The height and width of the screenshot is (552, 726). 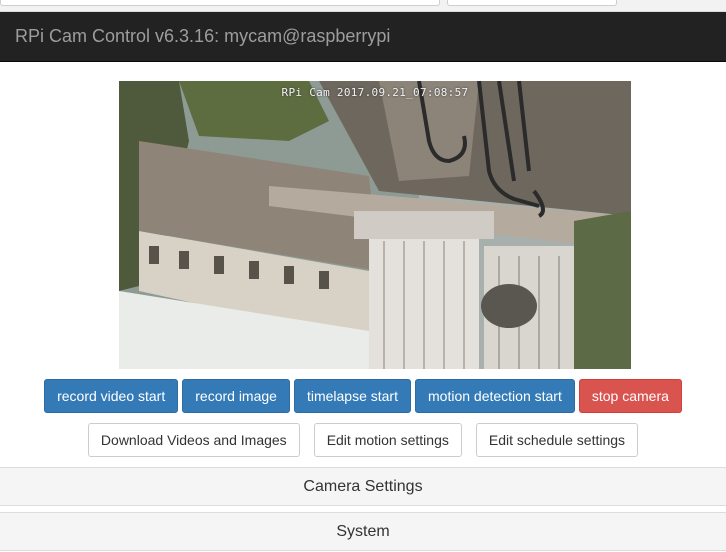 I want to click on edit-schedule-settings-button: Edit schedule settings, so click(x=557, y=440).